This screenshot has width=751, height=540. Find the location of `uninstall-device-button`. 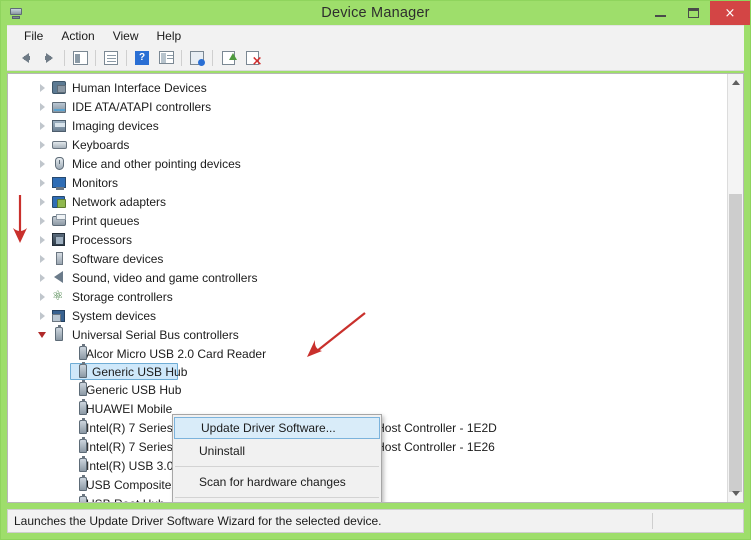

uninstall-device-button is located at coordinates (252, 58).